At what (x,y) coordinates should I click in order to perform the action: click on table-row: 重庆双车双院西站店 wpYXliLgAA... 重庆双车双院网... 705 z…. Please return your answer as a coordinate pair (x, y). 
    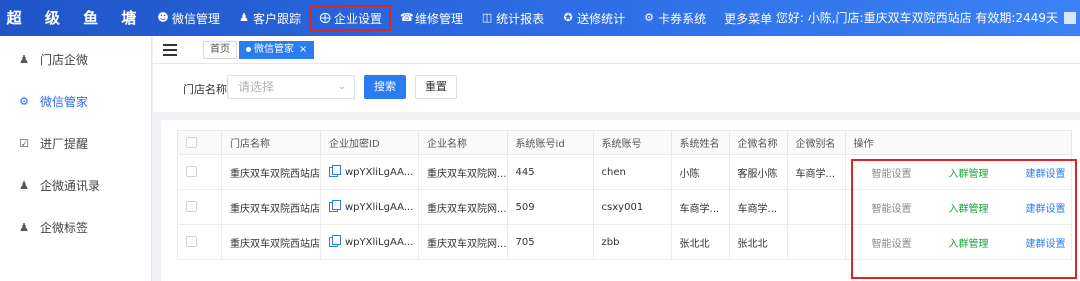
    Looking at the image, I should click on (624, 242).